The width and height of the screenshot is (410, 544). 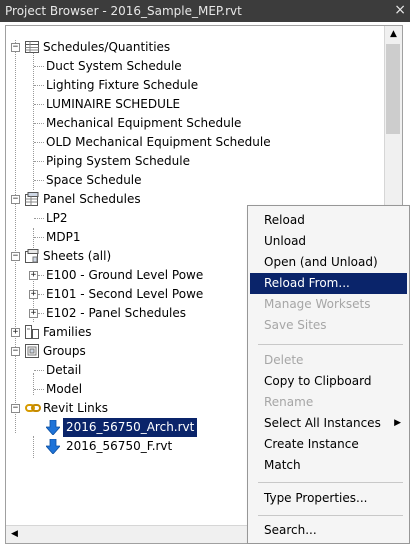 I want to click on tree-node-sheet-e102: + E102 - Panel Schedules, so click(x=138, y=313).